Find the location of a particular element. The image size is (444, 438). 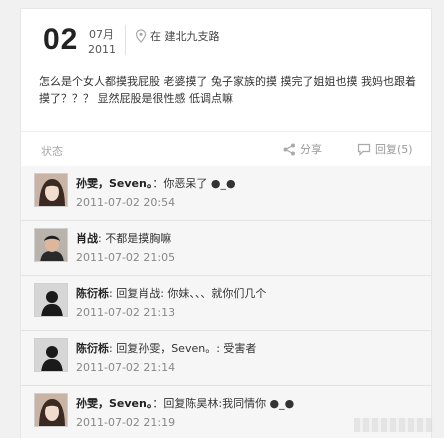

share-button: 分享 is located at coordinates (302, 149).